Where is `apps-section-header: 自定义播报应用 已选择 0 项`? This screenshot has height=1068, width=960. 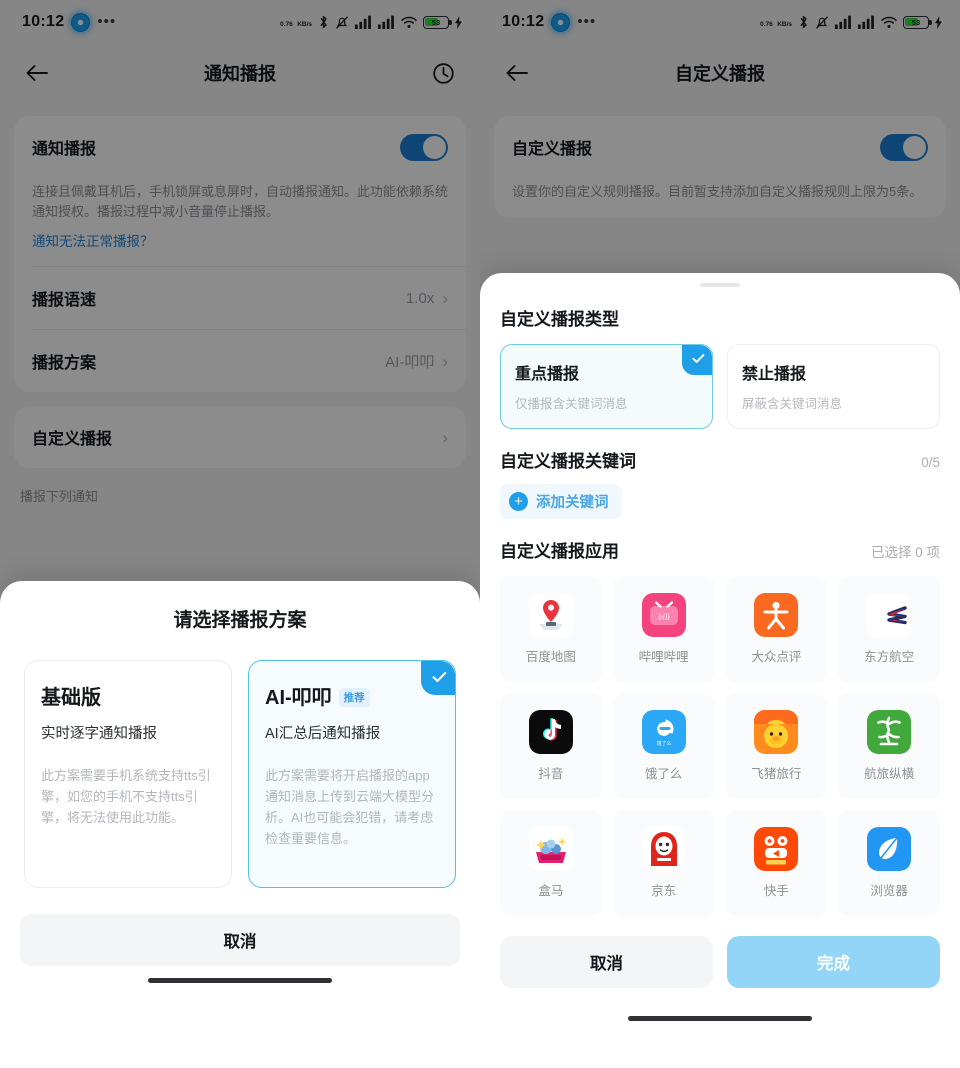 apps-section-header: 自定义播报应用 已选择 0 项 is located at coordinates (720, 540).